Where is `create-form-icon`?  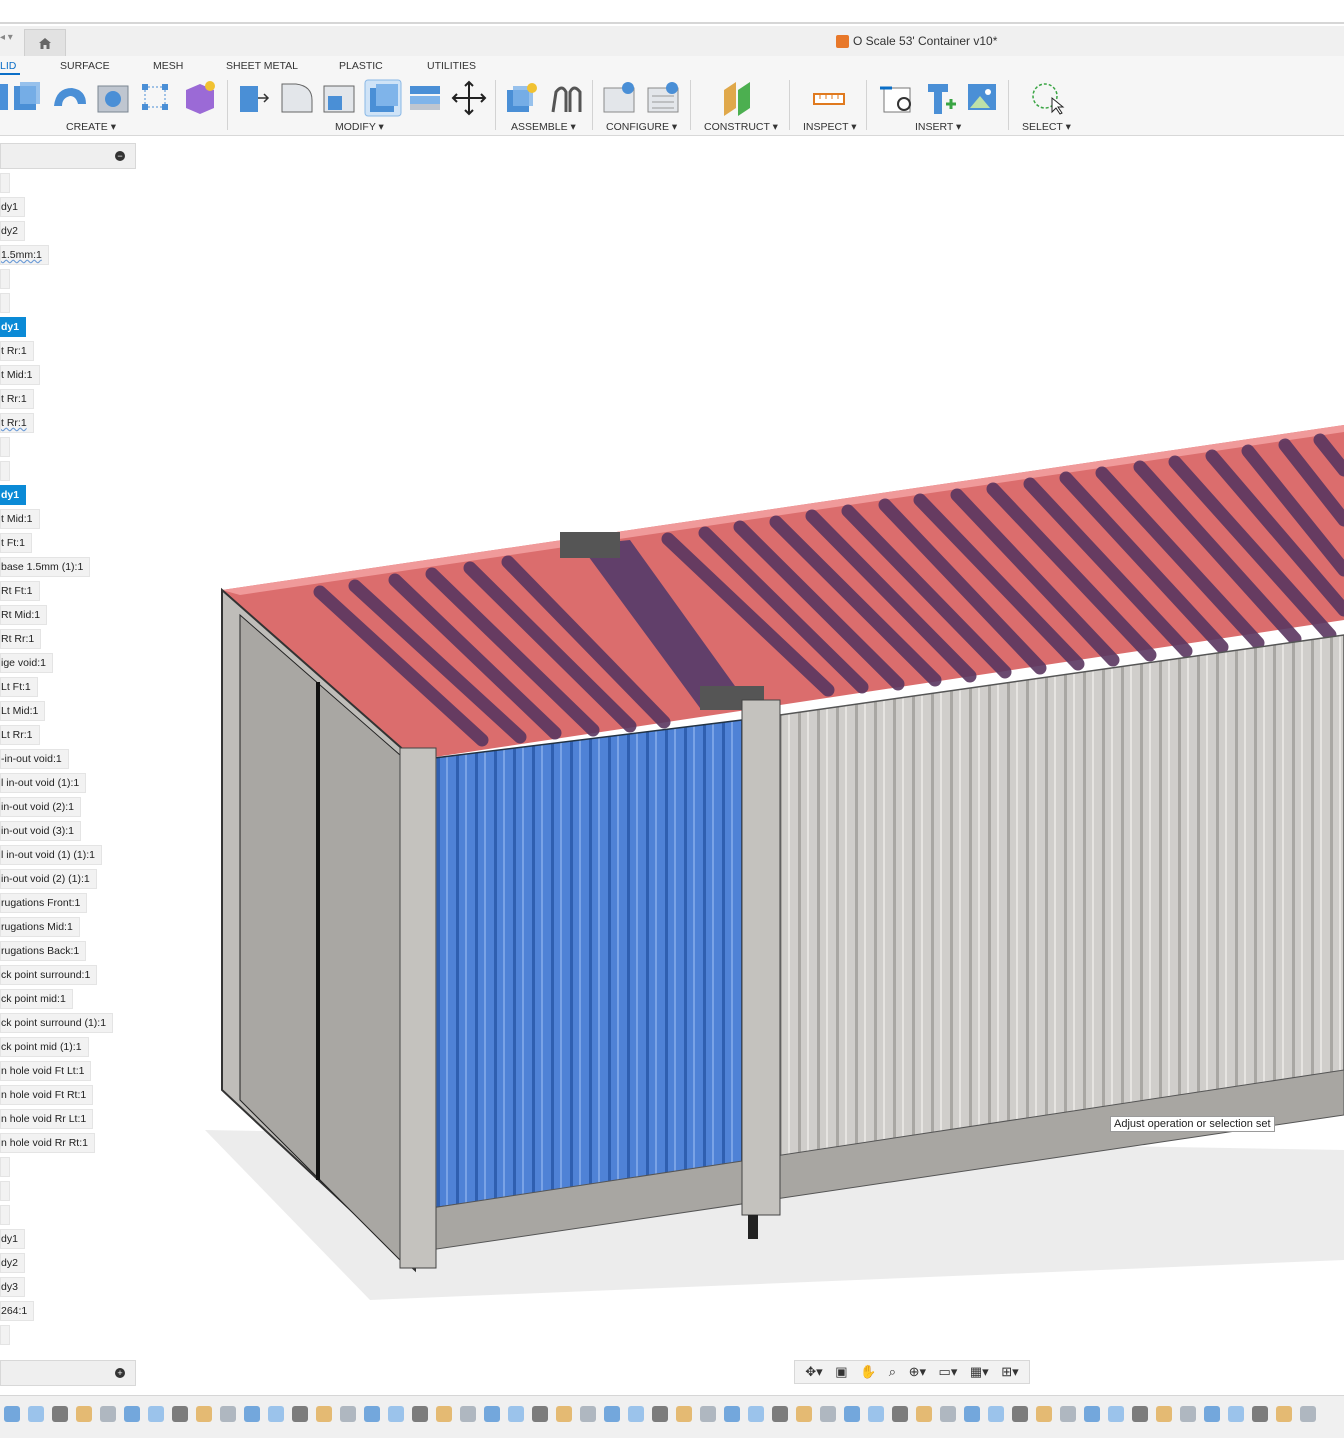
create-form-icon is located at coordinates (200, 97).